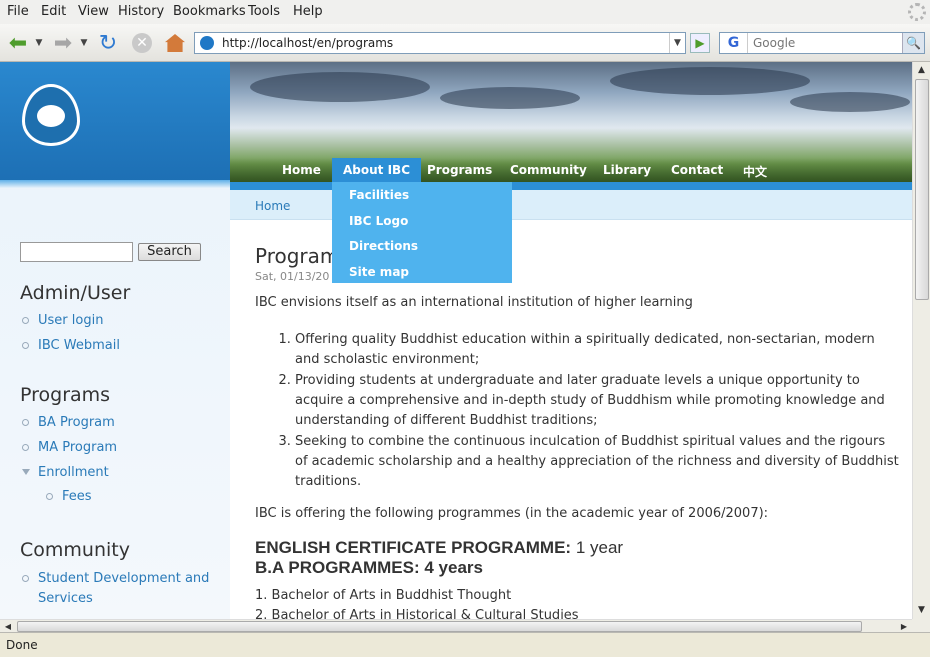 This screenshot has height=657, width=930. I want to click on reload-icon: ↻, so click(108, 43).